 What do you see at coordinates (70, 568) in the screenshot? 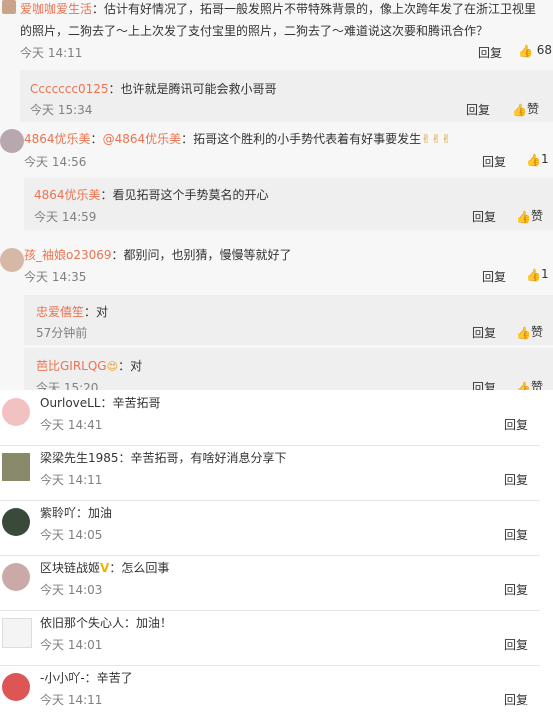
I see `comment-author: 区块链战姬` at bounding box center [70, 568].